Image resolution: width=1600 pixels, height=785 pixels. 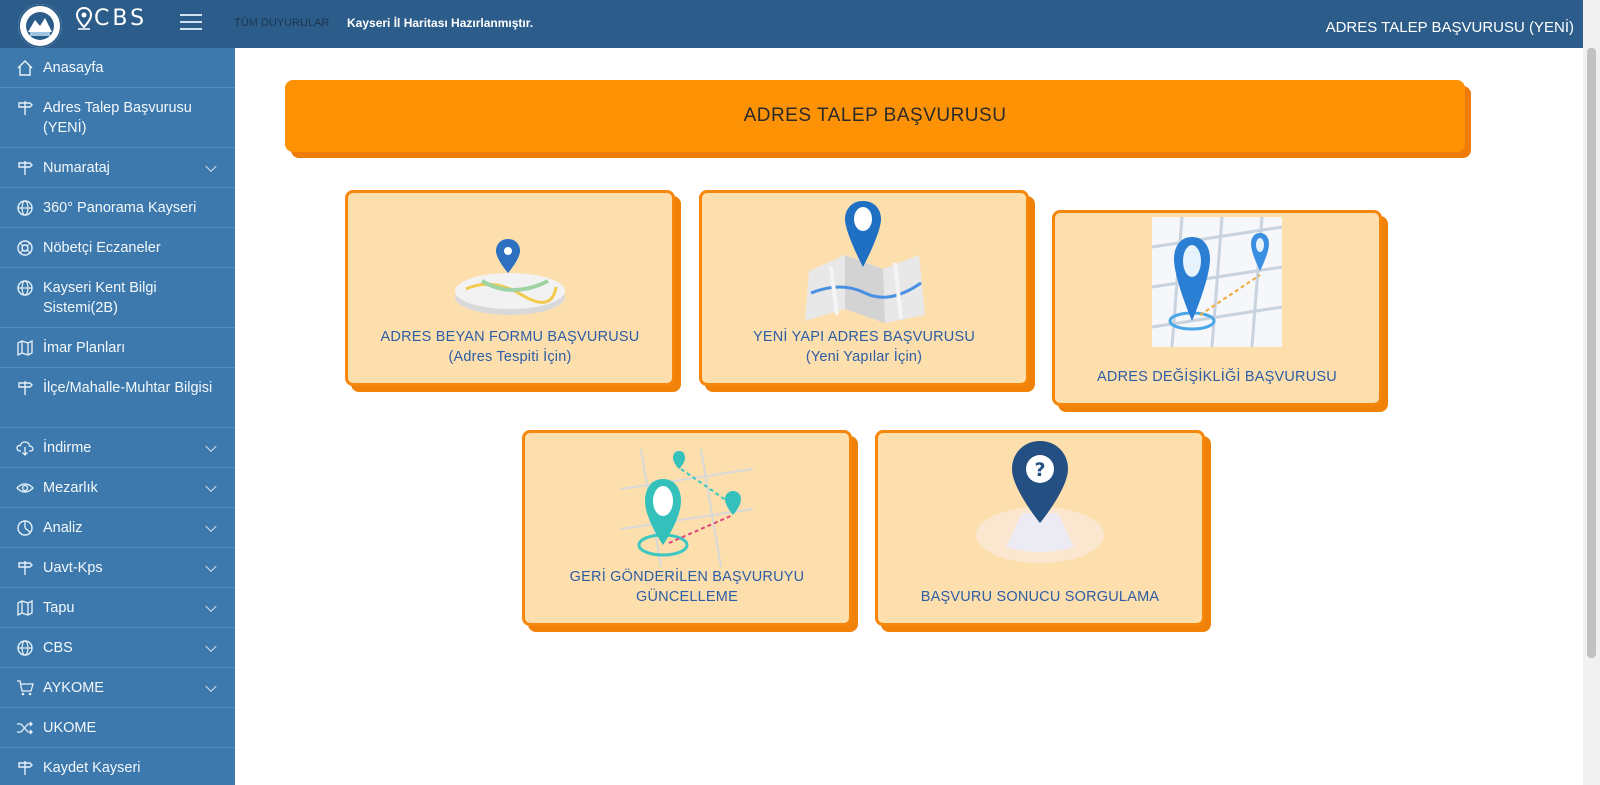 I want to click on card-title: BAŞVURU SONUCU SORGULAMA, so click(x=1040, y=597).